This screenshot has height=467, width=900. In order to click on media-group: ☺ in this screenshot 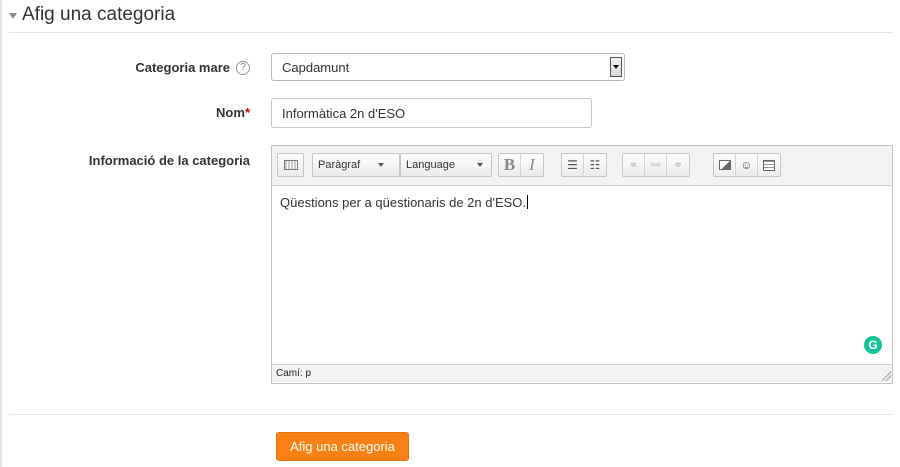, I will do `click(747, 165)`.